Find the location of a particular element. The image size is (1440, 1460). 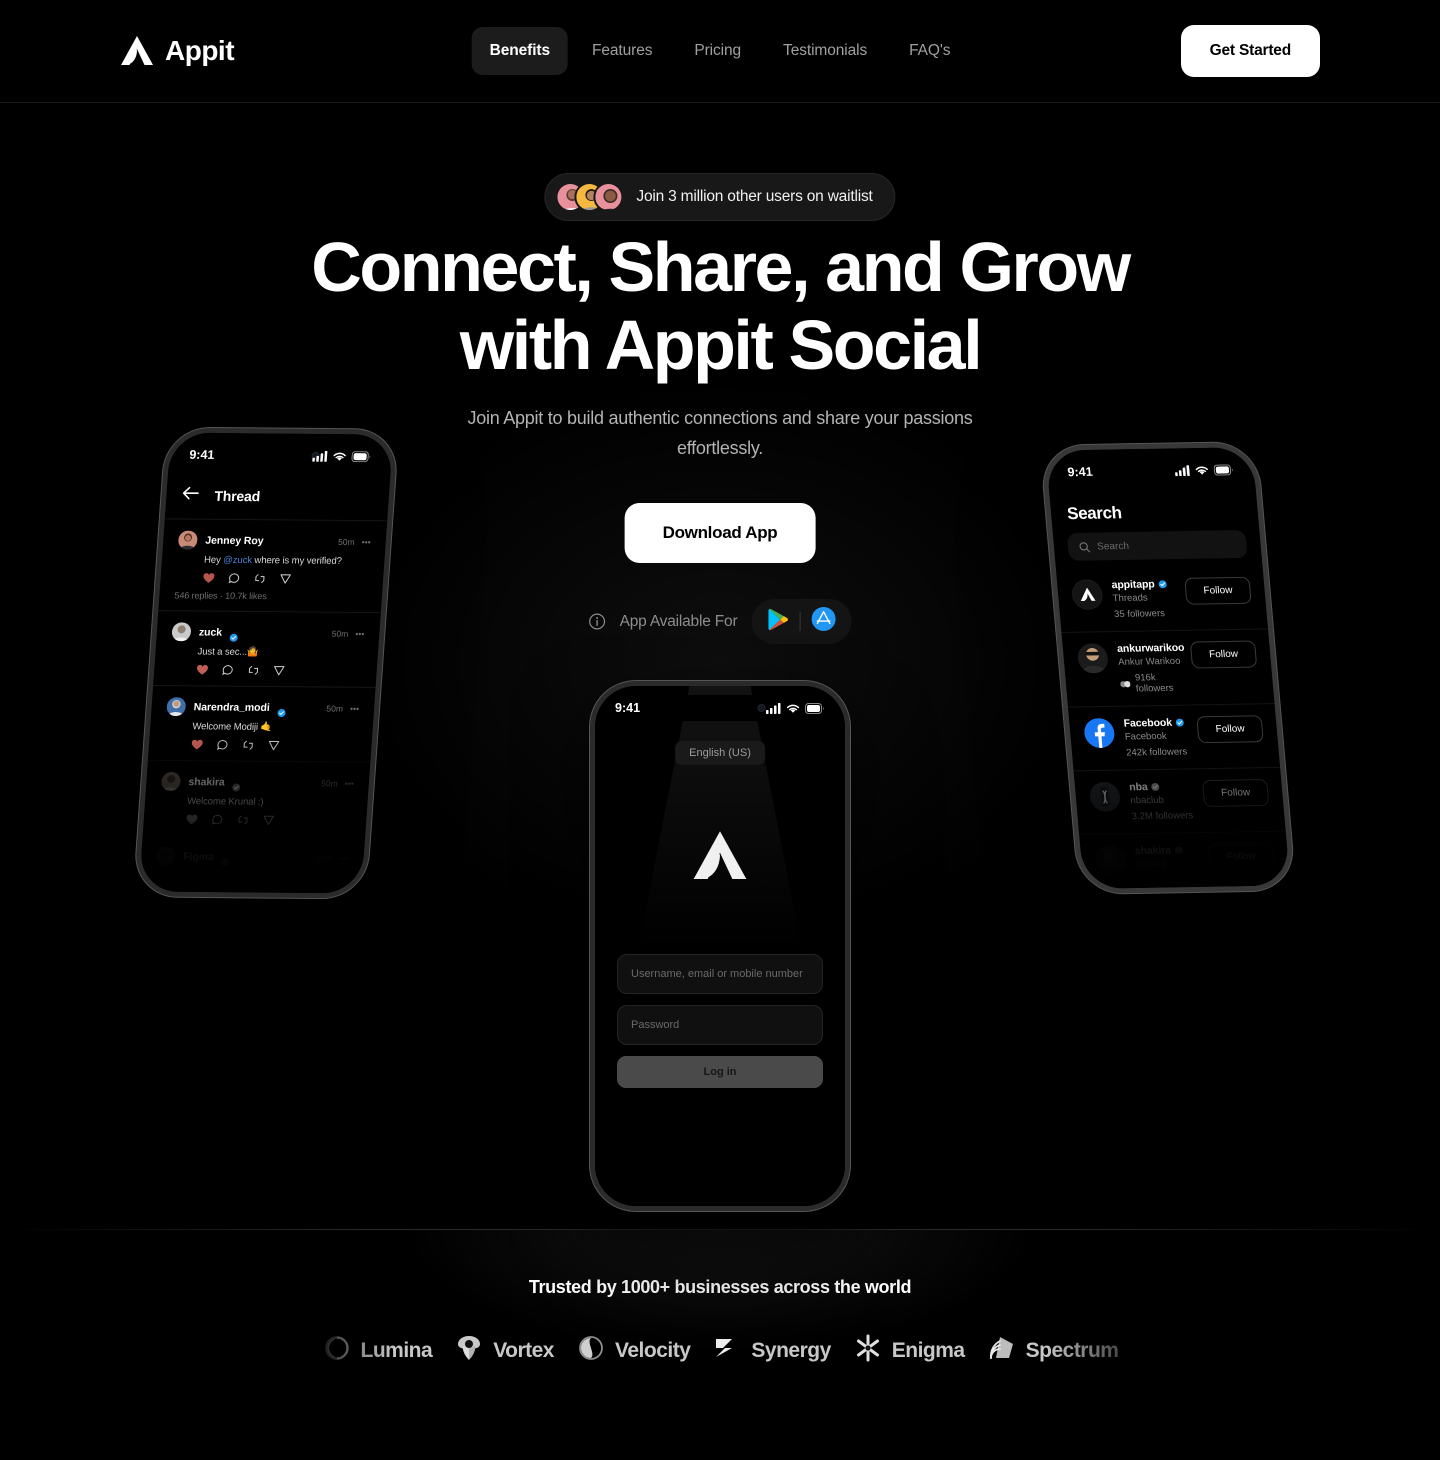

post-author: zuck is located at coordinates (210, 632).